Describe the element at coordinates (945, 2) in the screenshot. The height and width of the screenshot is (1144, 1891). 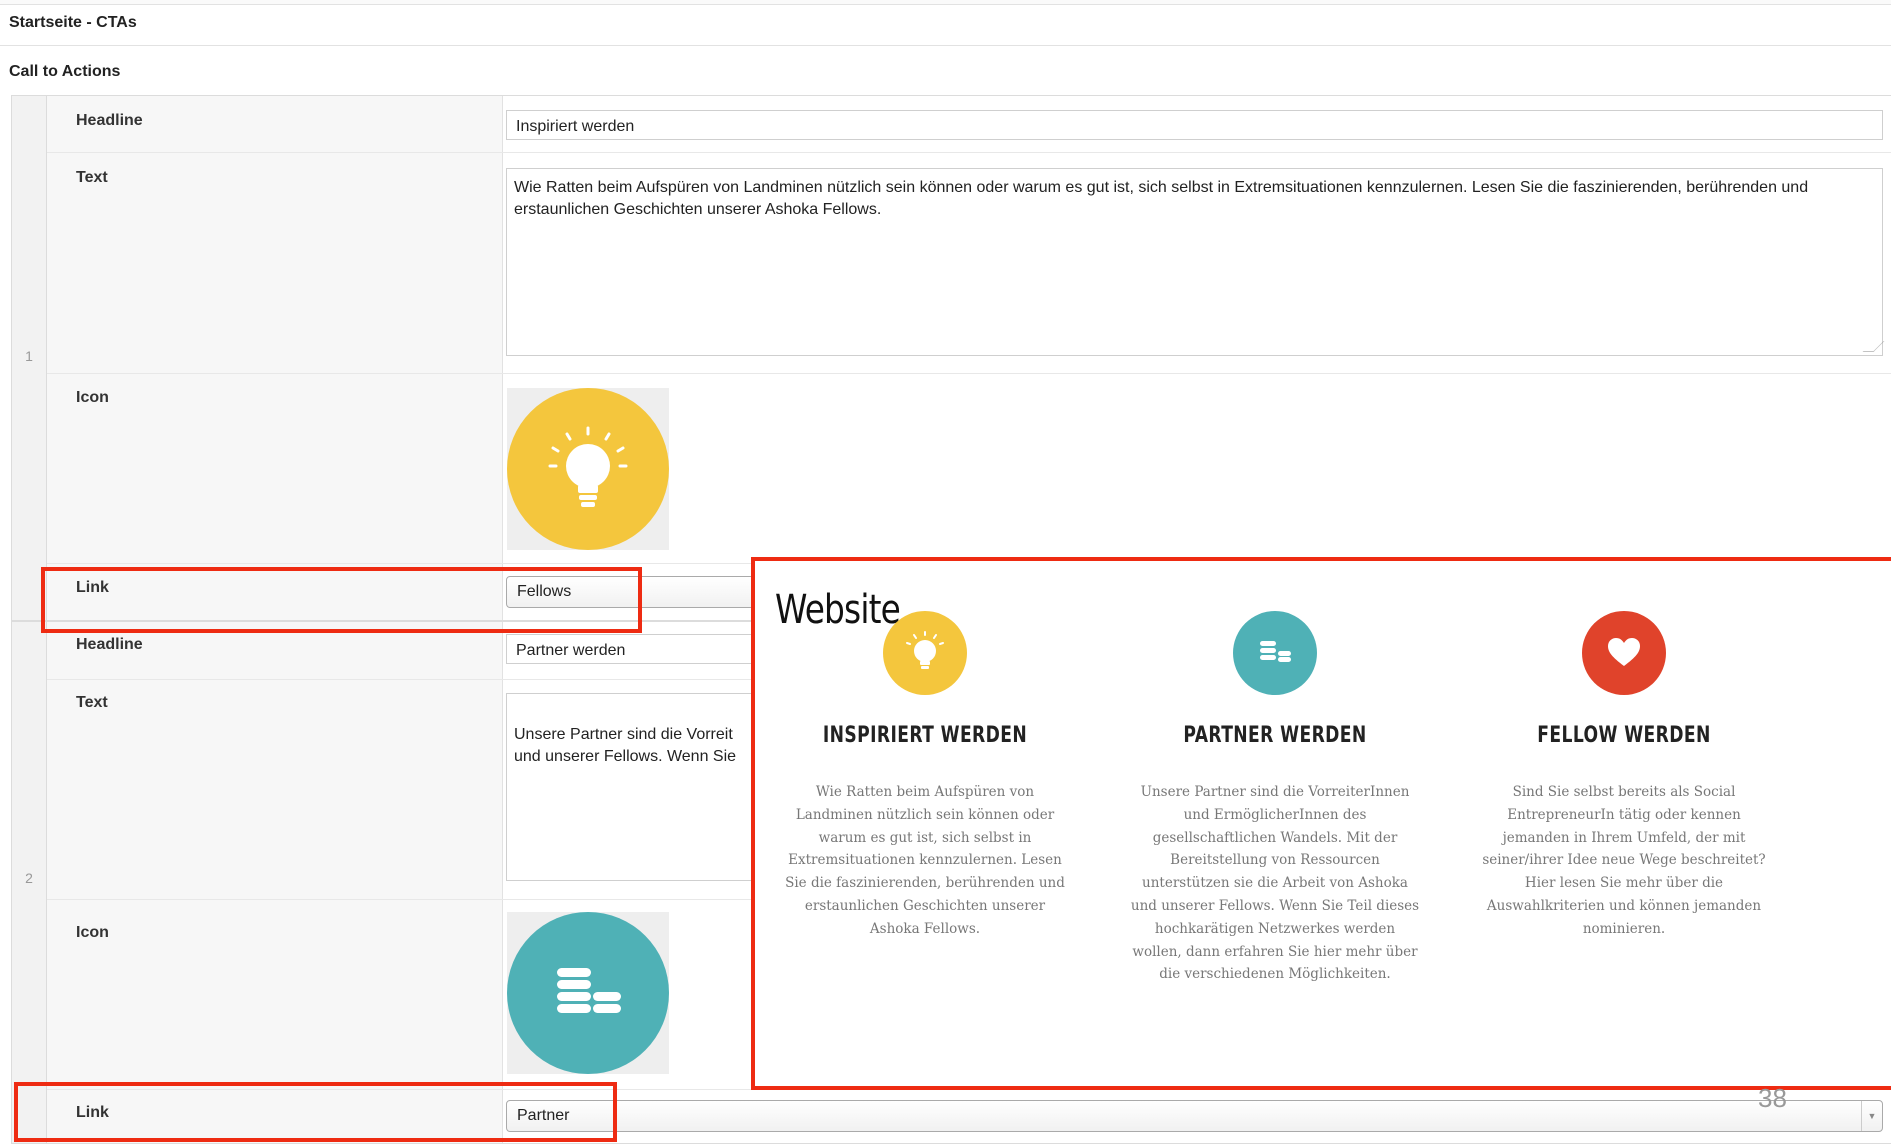
I see `top-border` at that location.